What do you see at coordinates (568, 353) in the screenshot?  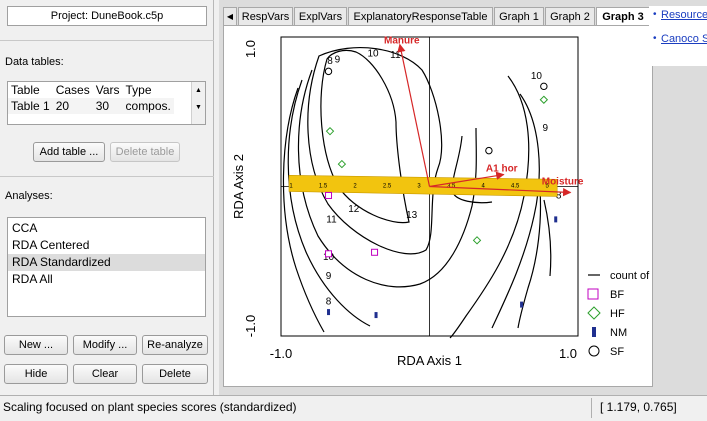 I see `x-tick-label: 1.0` at bounding box center [568, 353].